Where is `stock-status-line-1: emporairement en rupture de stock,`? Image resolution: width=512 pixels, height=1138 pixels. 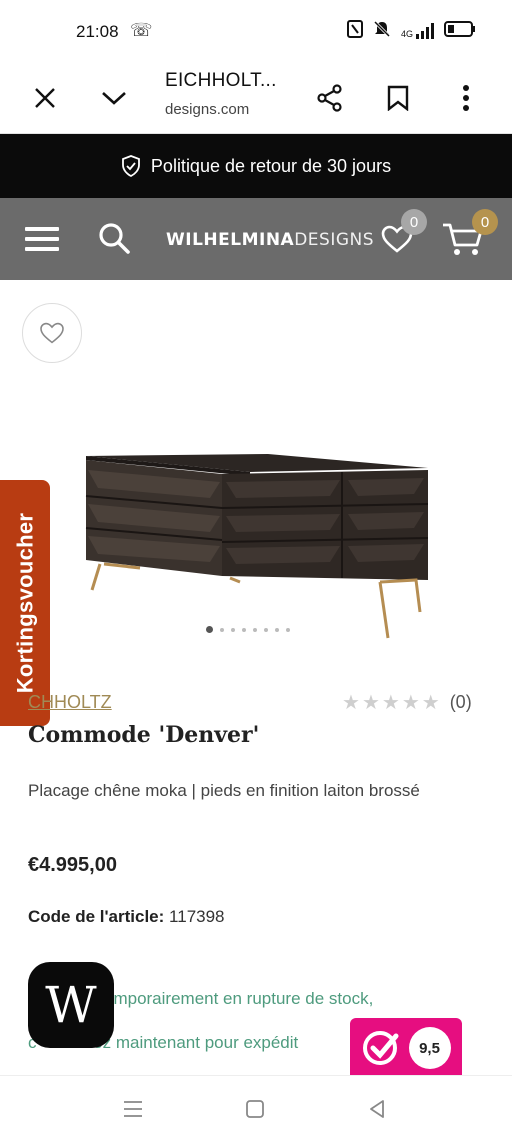
stock-status-line-1: emporairement en rupture de stock, is located at coordinates (239, 998).